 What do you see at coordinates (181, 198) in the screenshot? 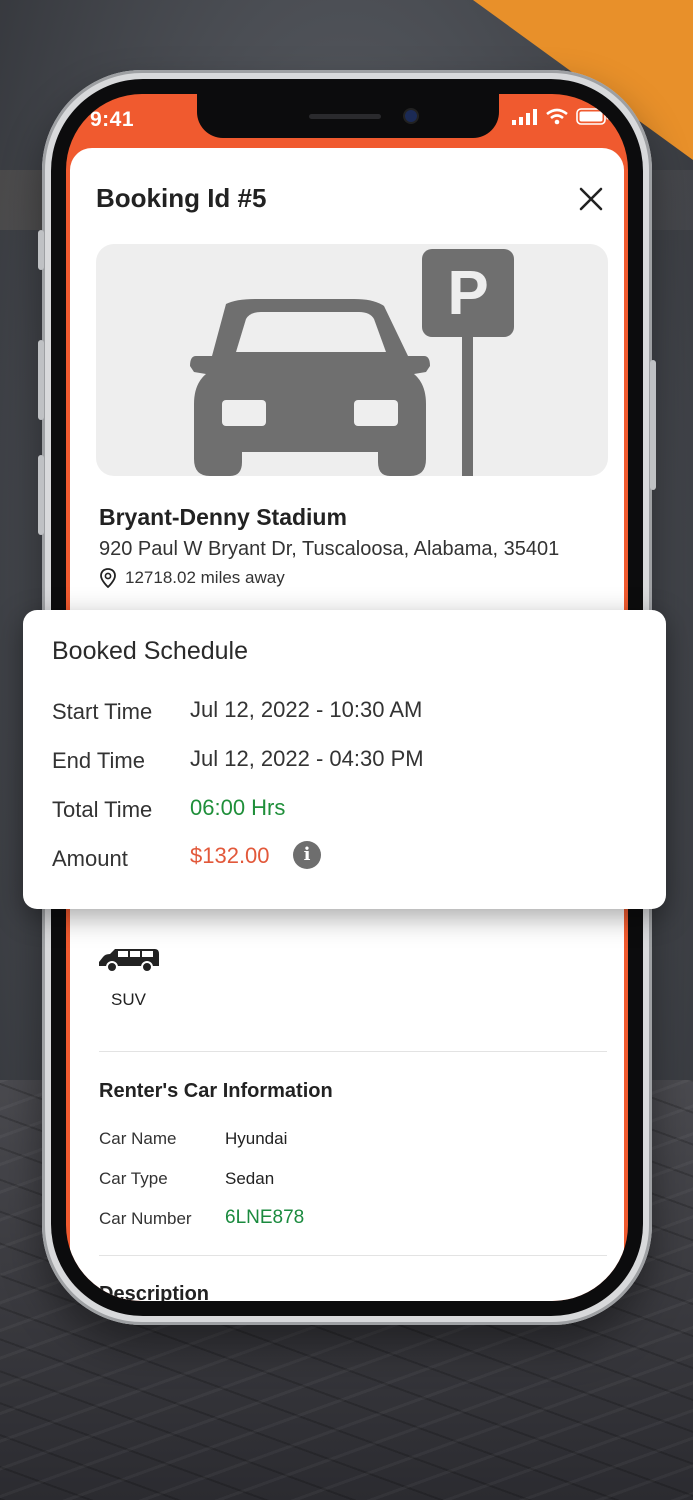
I see `page-title: Booking Id #5` at bounding box center [181, 198].